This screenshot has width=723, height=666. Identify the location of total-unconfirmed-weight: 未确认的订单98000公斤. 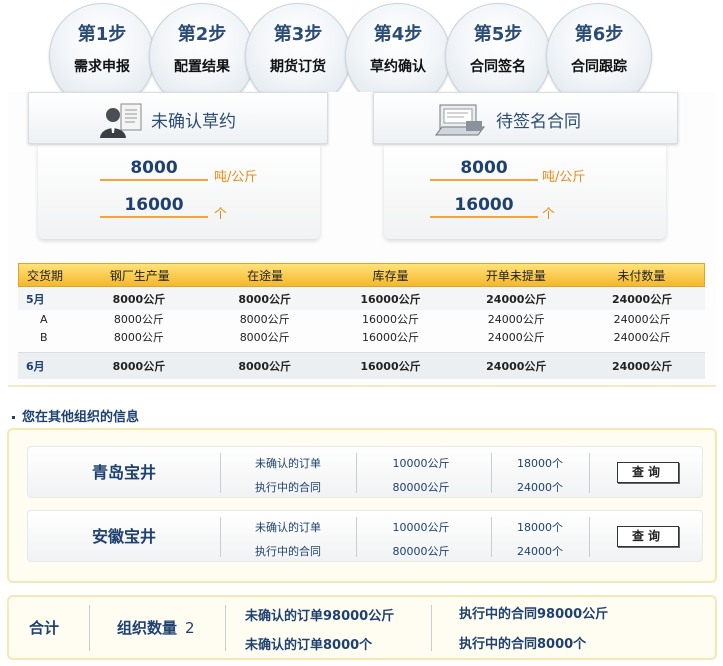
(320, 616).